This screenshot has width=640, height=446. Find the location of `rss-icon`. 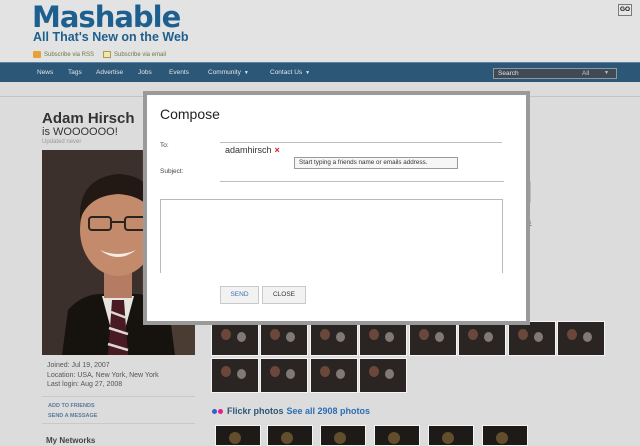

rss-icon is located at coordinates (37, 54).